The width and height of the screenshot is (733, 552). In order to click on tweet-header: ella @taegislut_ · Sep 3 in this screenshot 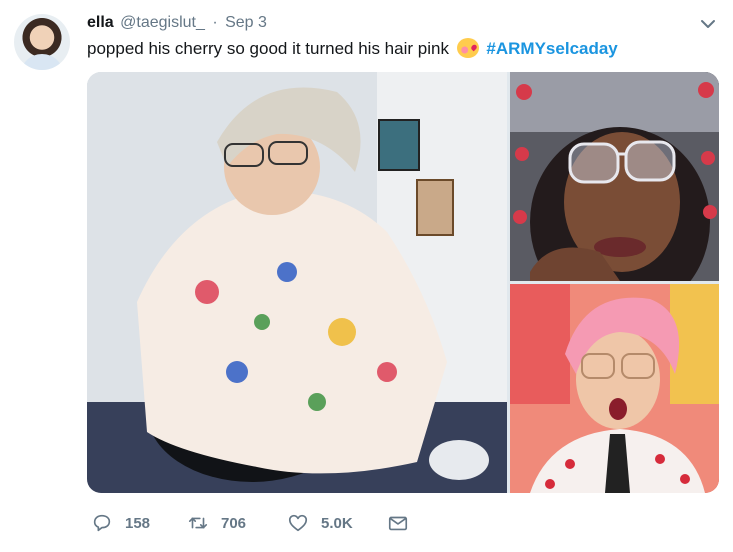, I will do `click(177, 24)`.